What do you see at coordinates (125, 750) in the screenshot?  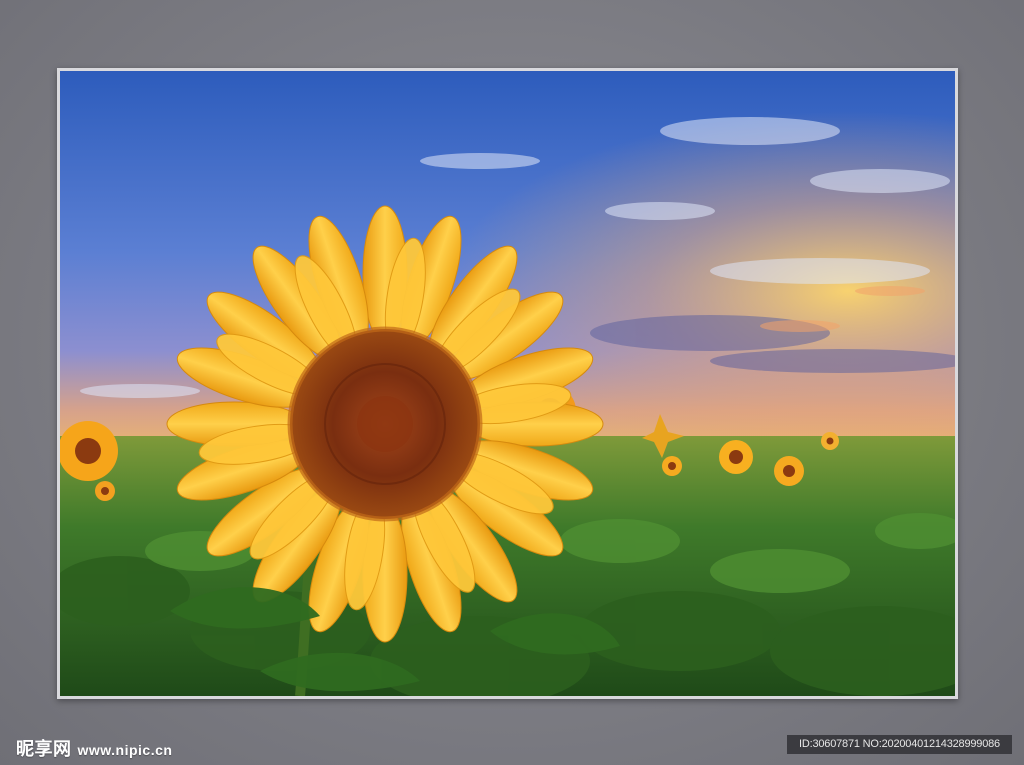 I see `logo-url: www.nipic.cn` at bounding box center [125, 750].